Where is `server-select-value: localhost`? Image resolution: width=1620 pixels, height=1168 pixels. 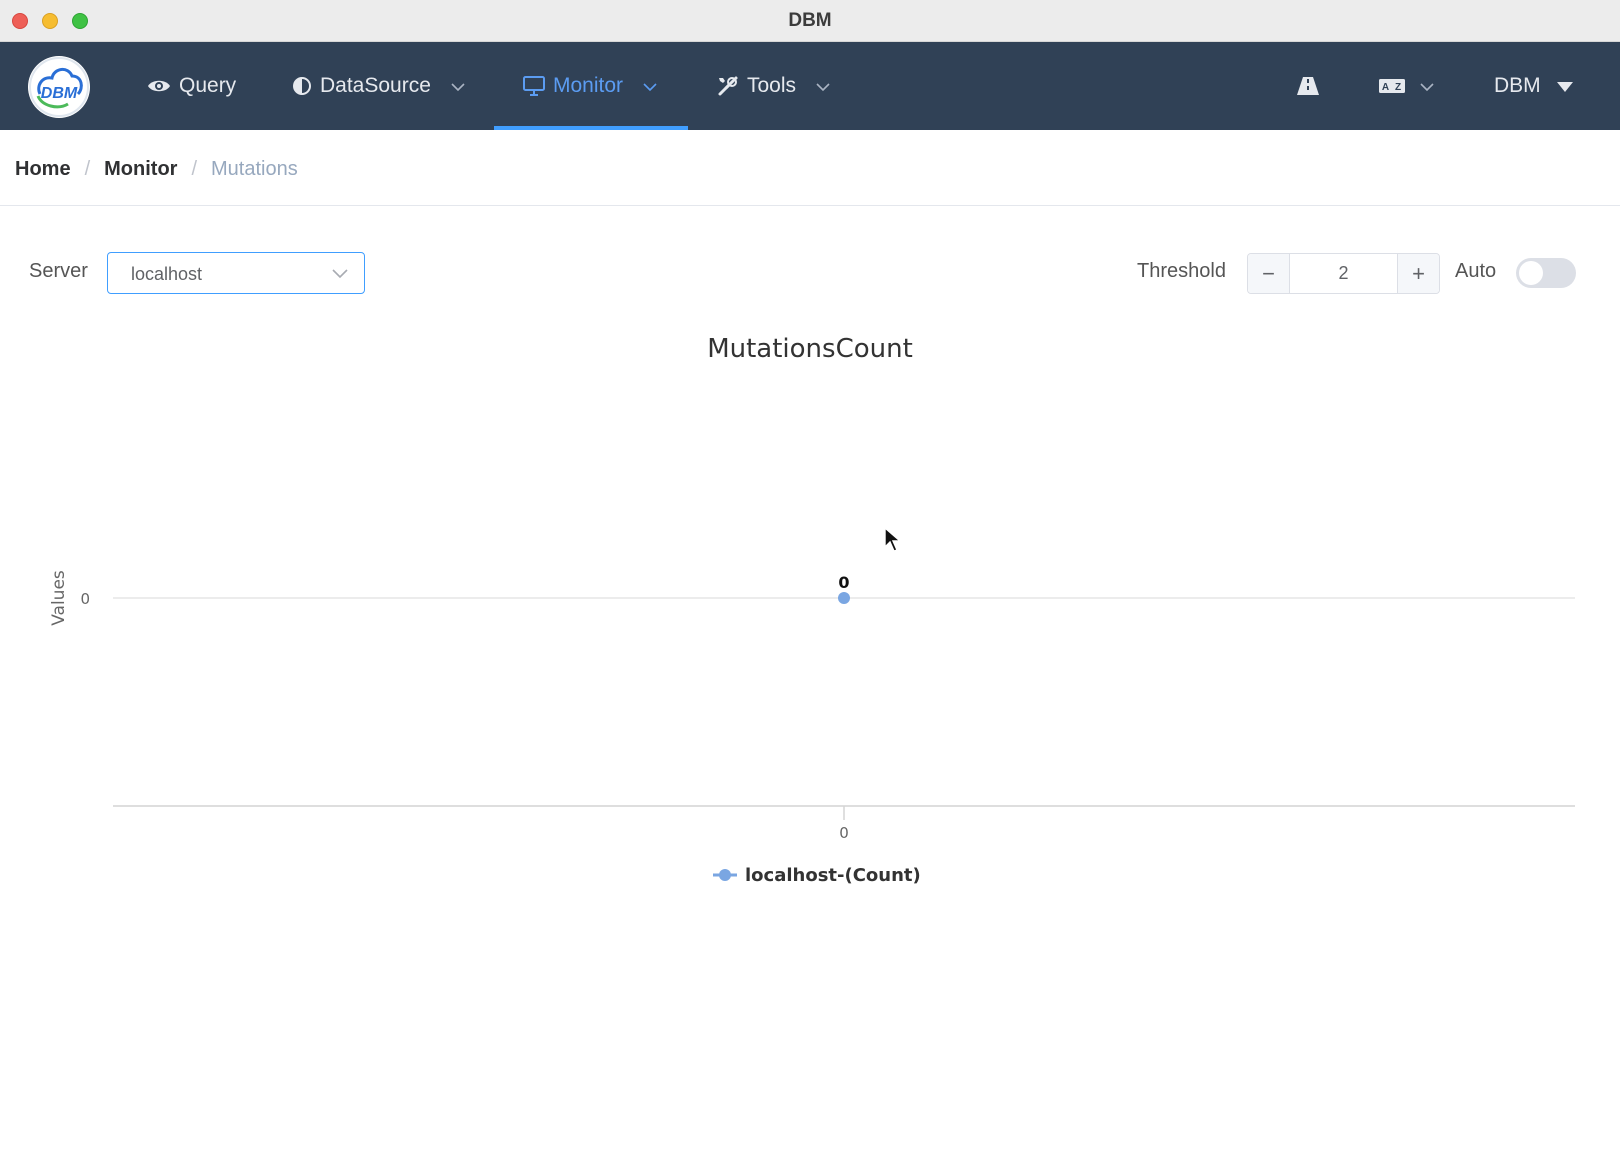 server-select-value: localhost is located at coordinates (167, 274).